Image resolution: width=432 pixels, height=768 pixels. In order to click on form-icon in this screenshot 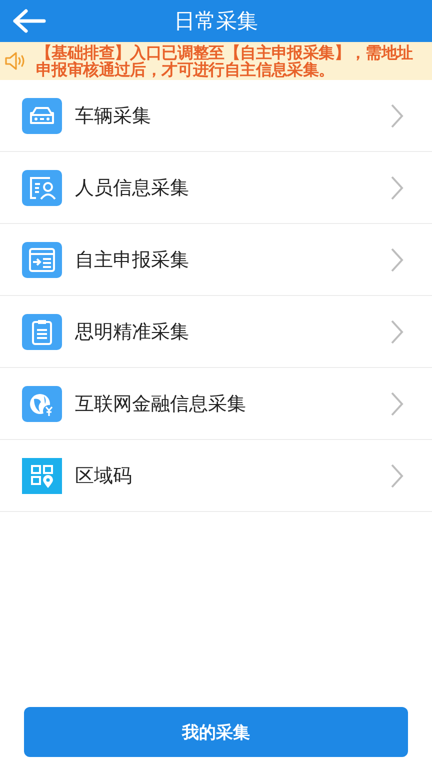, I will do `click(42, 260)`.